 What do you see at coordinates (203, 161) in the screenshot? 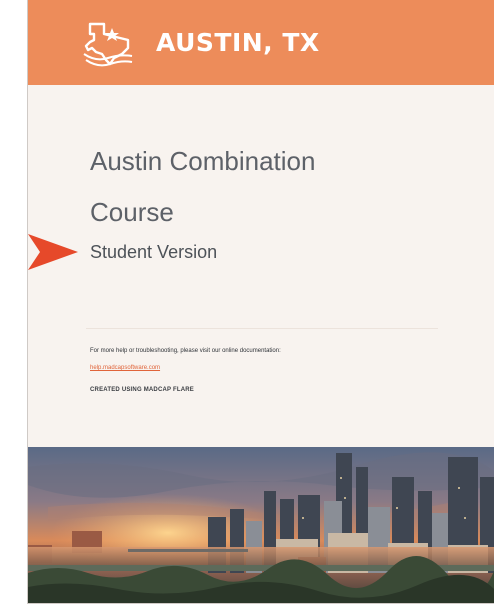
I see `cover-title-line1: Austin Combination` at bounding box center [203, 161].